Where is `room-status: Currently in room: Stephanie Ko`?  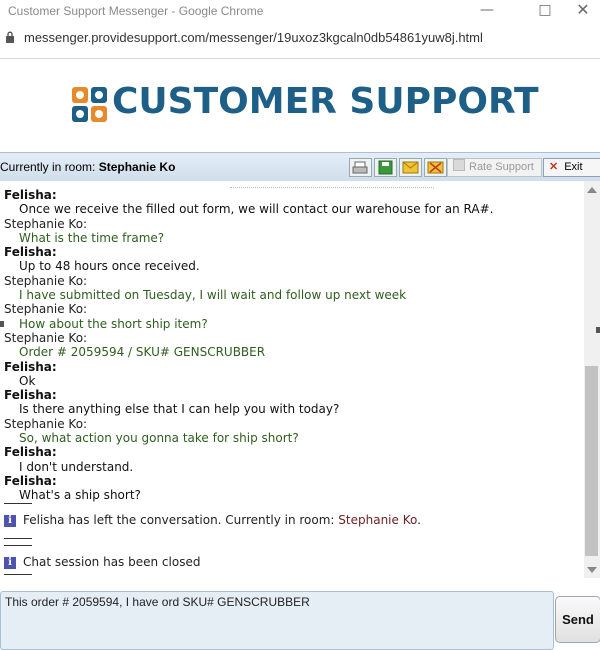 room-status: Currently in room: Stephanie Ko is located at coordinates (87, 167).